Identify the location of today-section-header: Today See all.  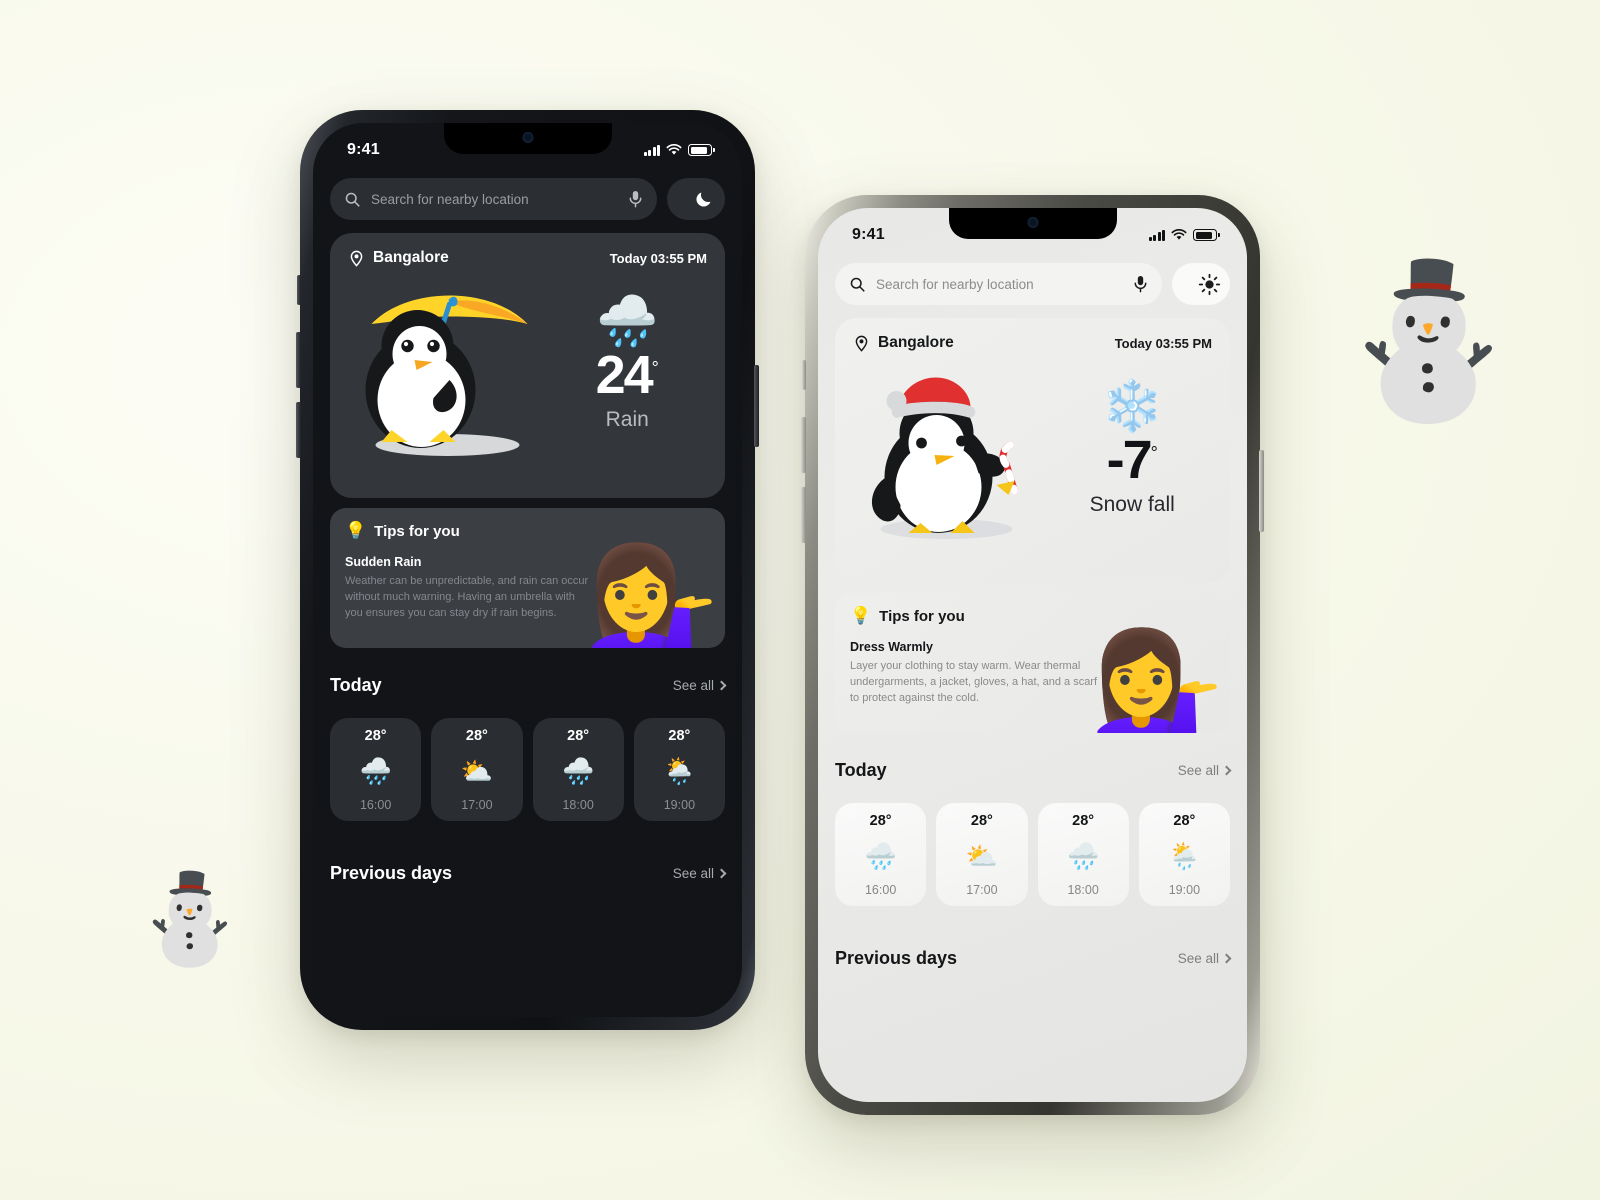
(1033, 770).